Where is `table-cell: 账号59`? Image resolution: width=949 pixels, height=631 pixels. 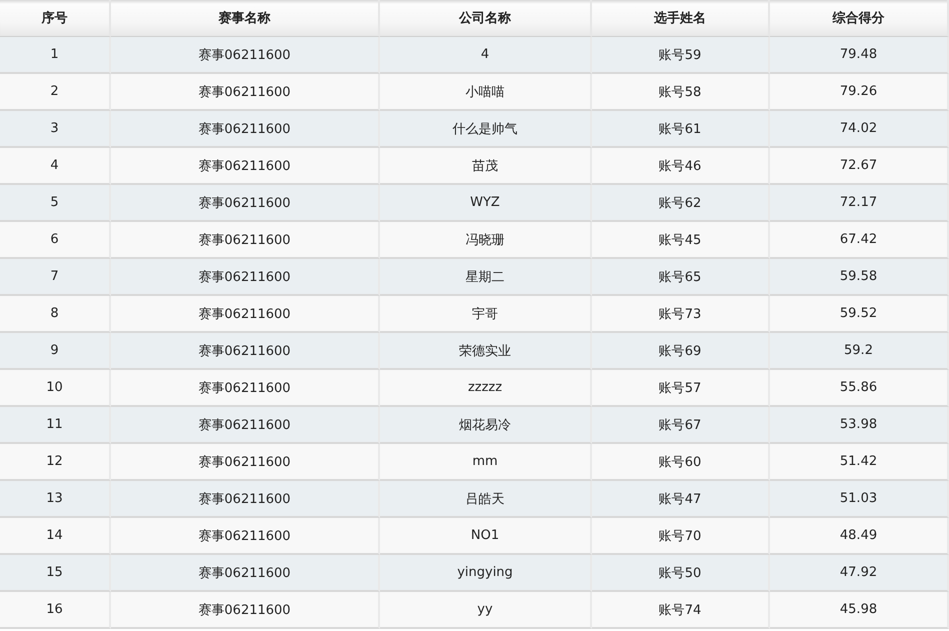 table-cell: 账号59 is located at coordinates (681, 55).